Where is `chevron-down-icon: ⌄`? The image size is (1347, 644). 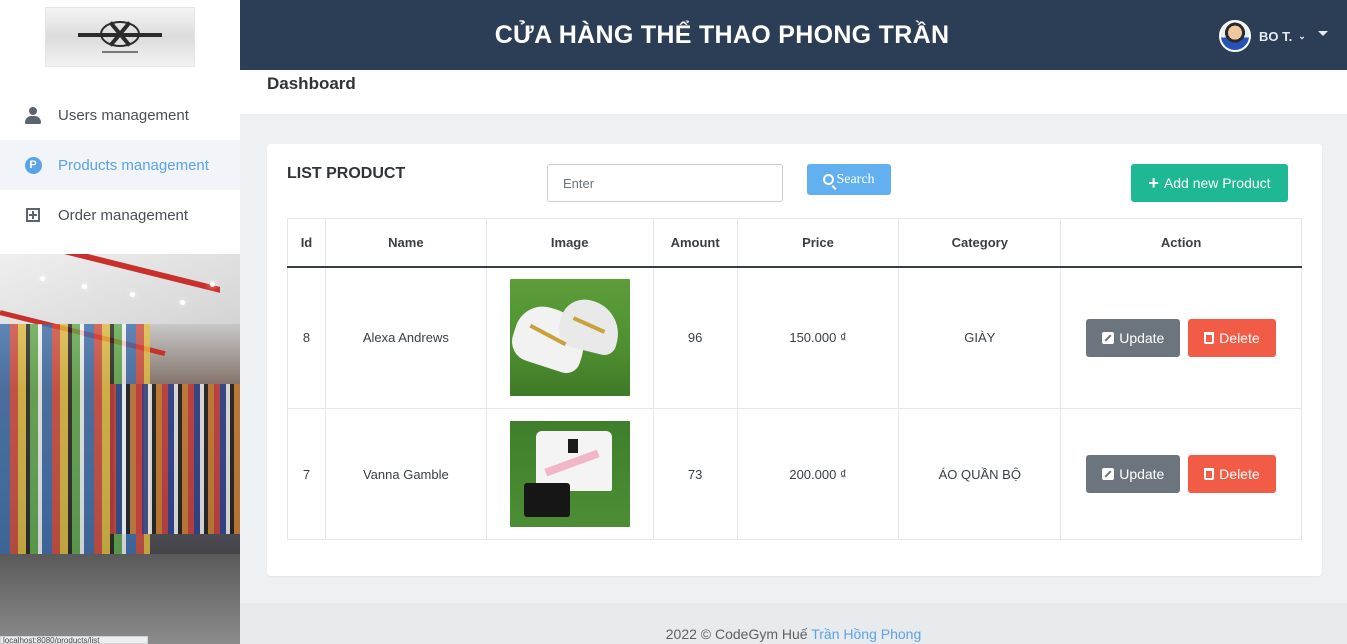 chevron-down-icon: ⌄ is located at coordinates (1302, 35).